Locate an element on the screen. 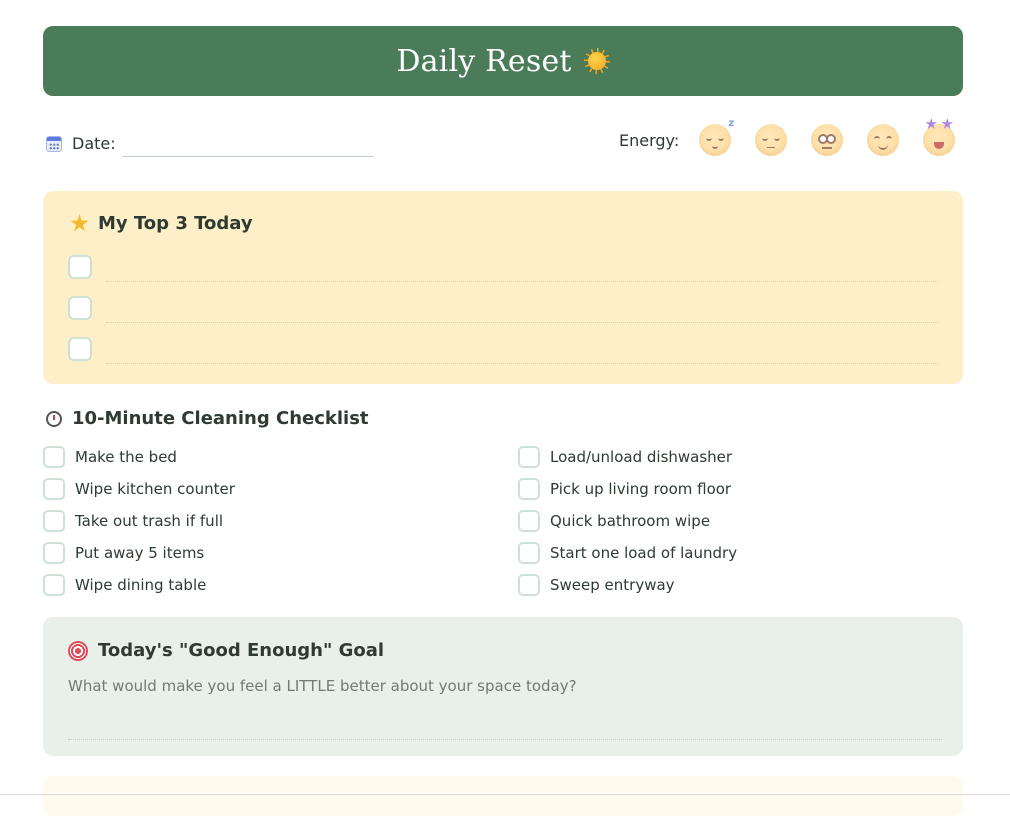  date-input is located at coordinates (247, 143).